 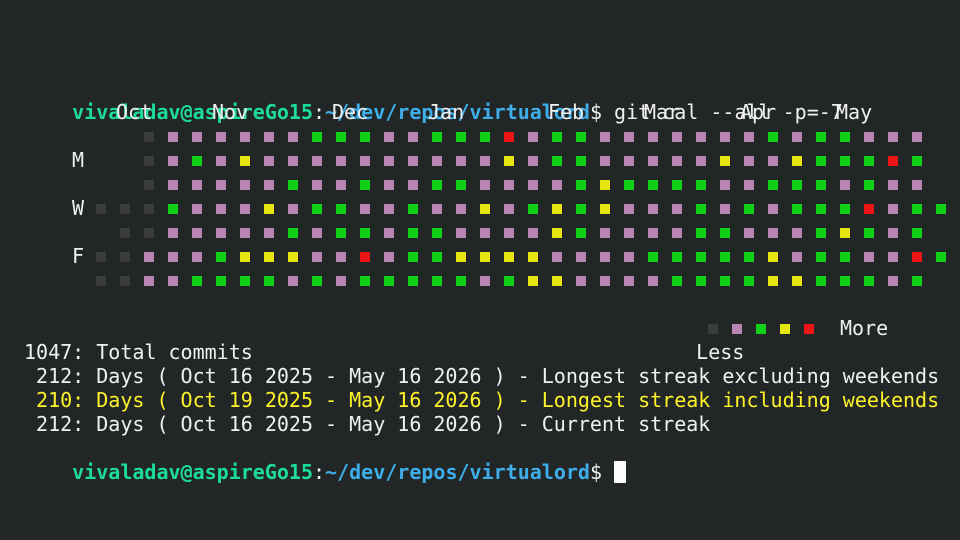 What do you see at coordinates (350, 112) in the screenshot?
I see `month-label: Dec` at bounding box center [350, 112].